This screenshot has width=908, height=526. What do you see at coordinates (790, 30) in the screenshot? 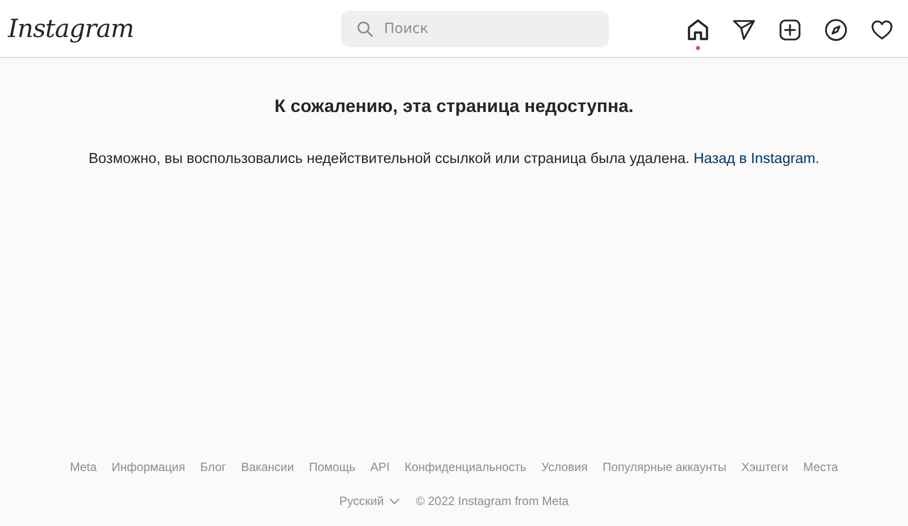
I see `plus-icon` at bounding box center [790, 30].